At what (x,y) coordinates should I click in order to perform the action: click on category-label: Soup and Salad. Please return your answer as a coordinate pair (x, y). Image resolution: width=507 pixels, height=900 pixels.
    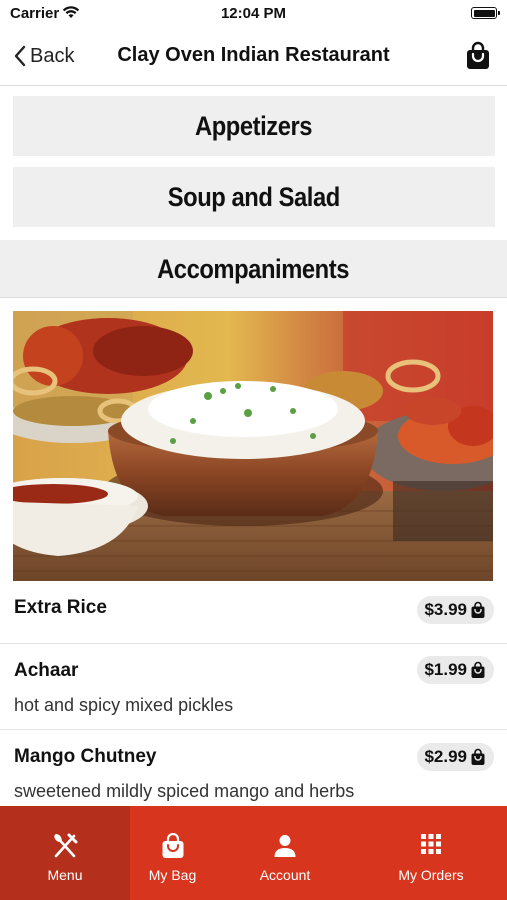
    Looking at the image, I should click on (254, 197).